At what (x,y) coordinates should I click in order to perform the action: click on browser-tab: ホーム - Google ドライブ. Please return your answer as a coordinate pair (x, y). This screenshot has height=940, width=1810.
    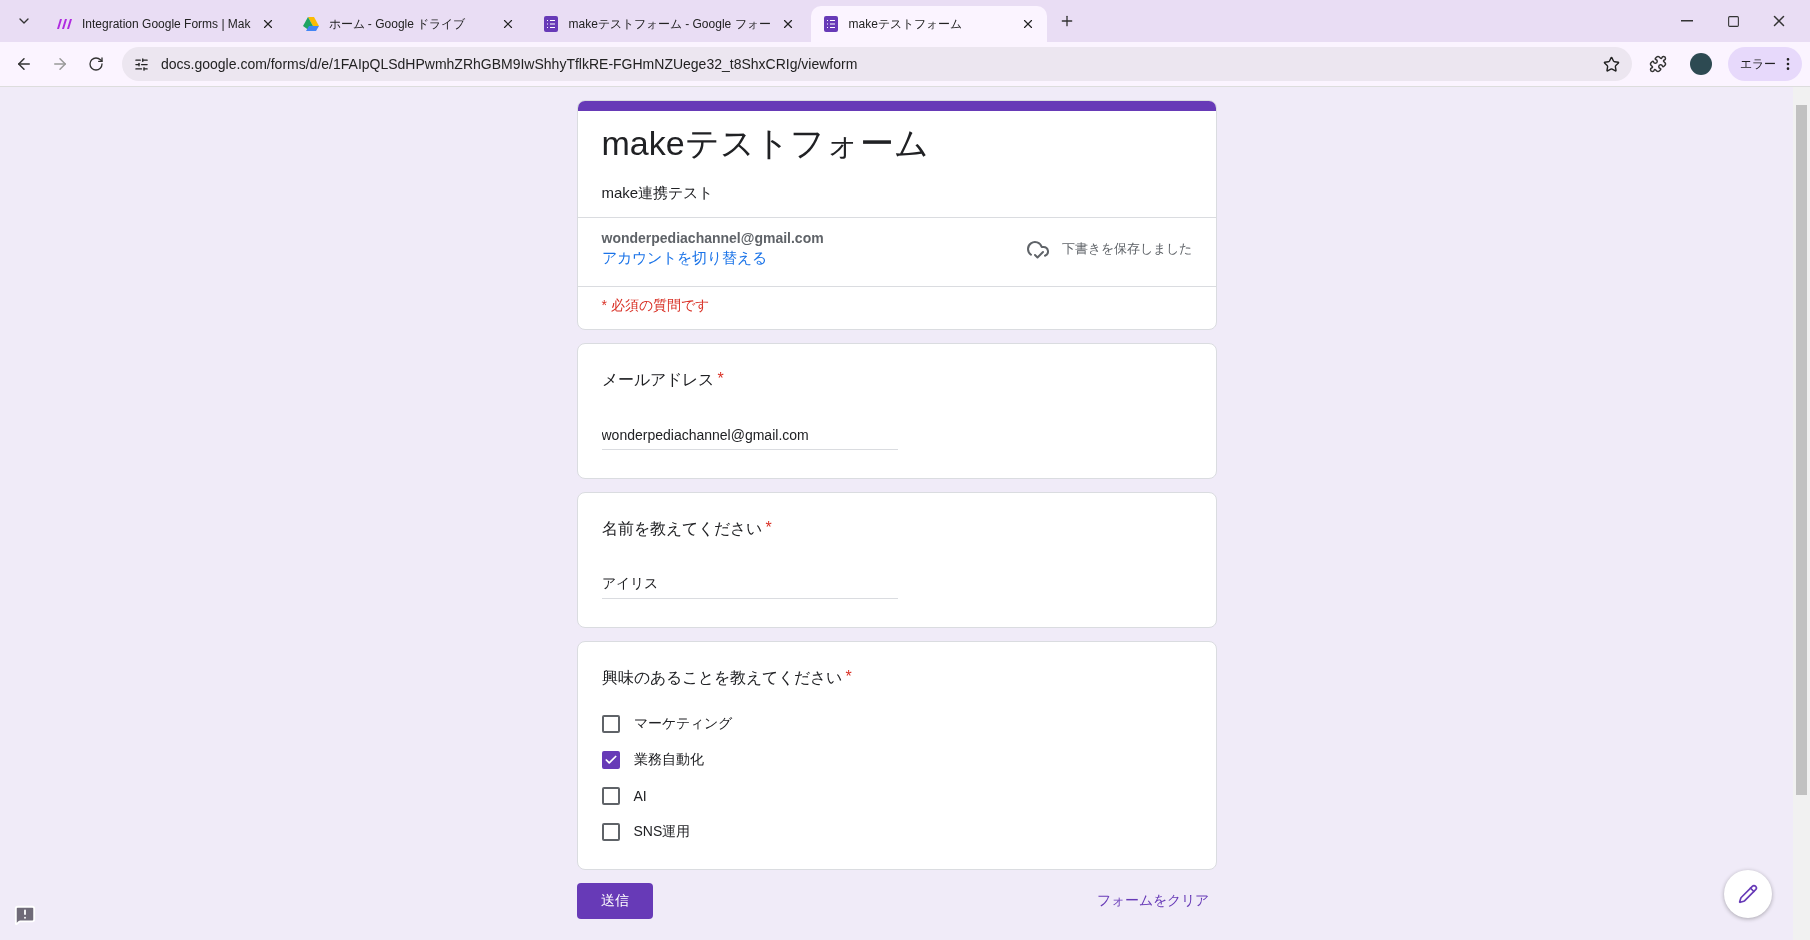
    Looking at the image, I should click on (408, 24).